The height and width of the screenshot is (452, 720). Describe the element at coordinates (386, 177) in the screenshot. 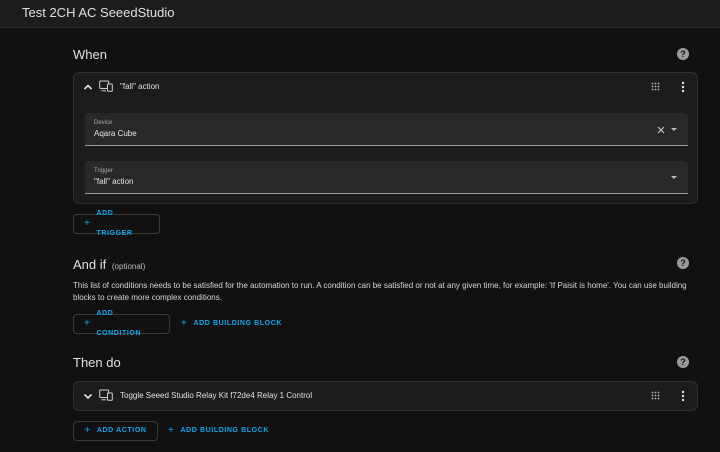

I see `trigger-field: Trigger "fall" action` at that location.